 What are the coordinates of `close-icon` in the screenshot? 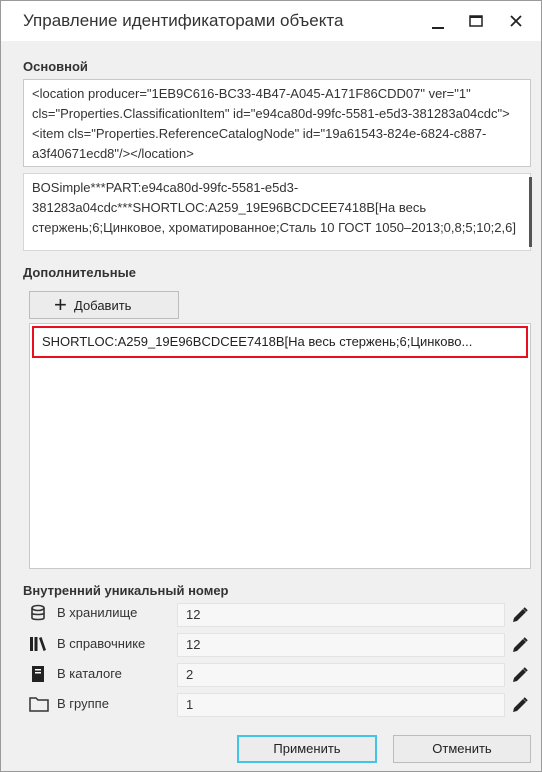 It's located at (516, 21).